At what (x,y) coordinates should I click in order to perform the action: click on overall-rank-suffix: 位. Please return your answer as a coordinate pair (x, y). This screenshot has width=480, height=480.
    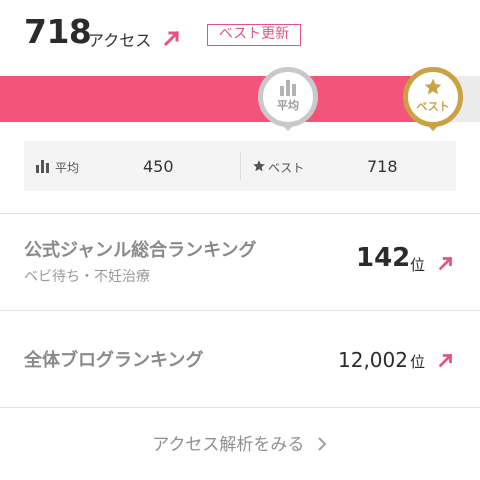
    Looking at the image, I should click on (418, 362).